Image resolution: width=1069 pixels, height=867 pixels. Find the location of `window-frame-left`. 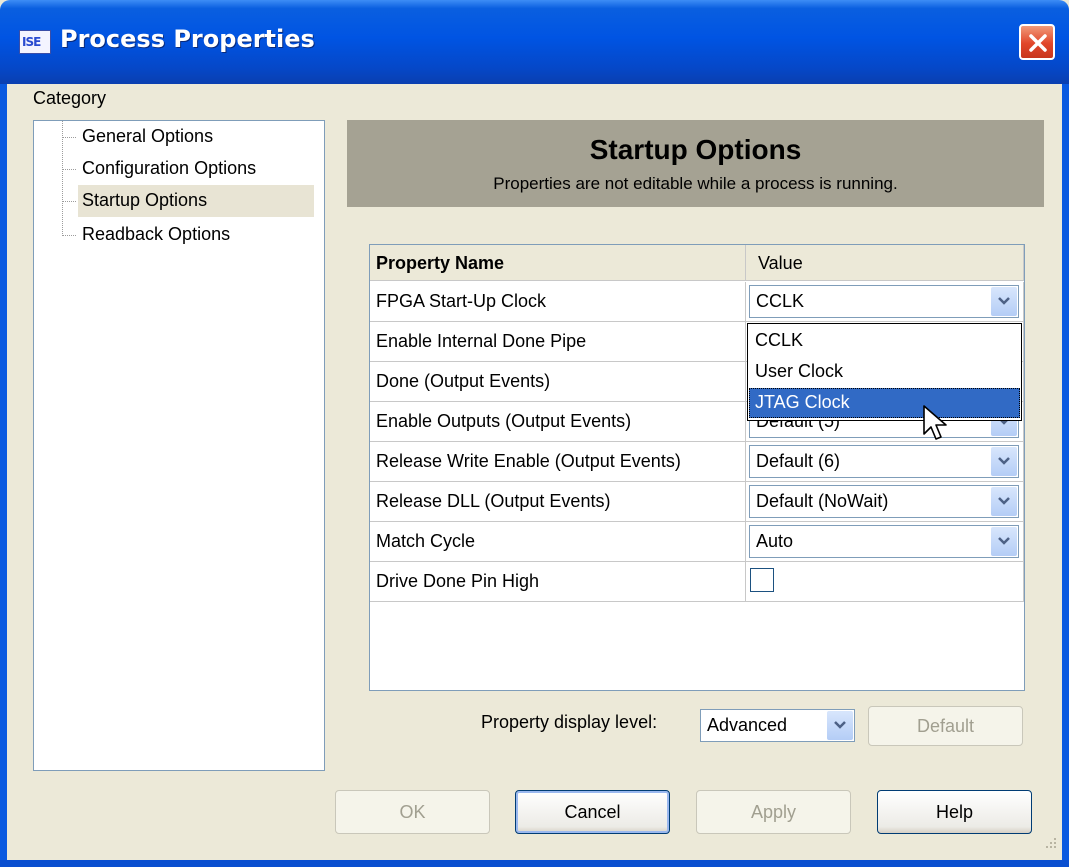

window-frame-left is located at coordinates (3, 475).